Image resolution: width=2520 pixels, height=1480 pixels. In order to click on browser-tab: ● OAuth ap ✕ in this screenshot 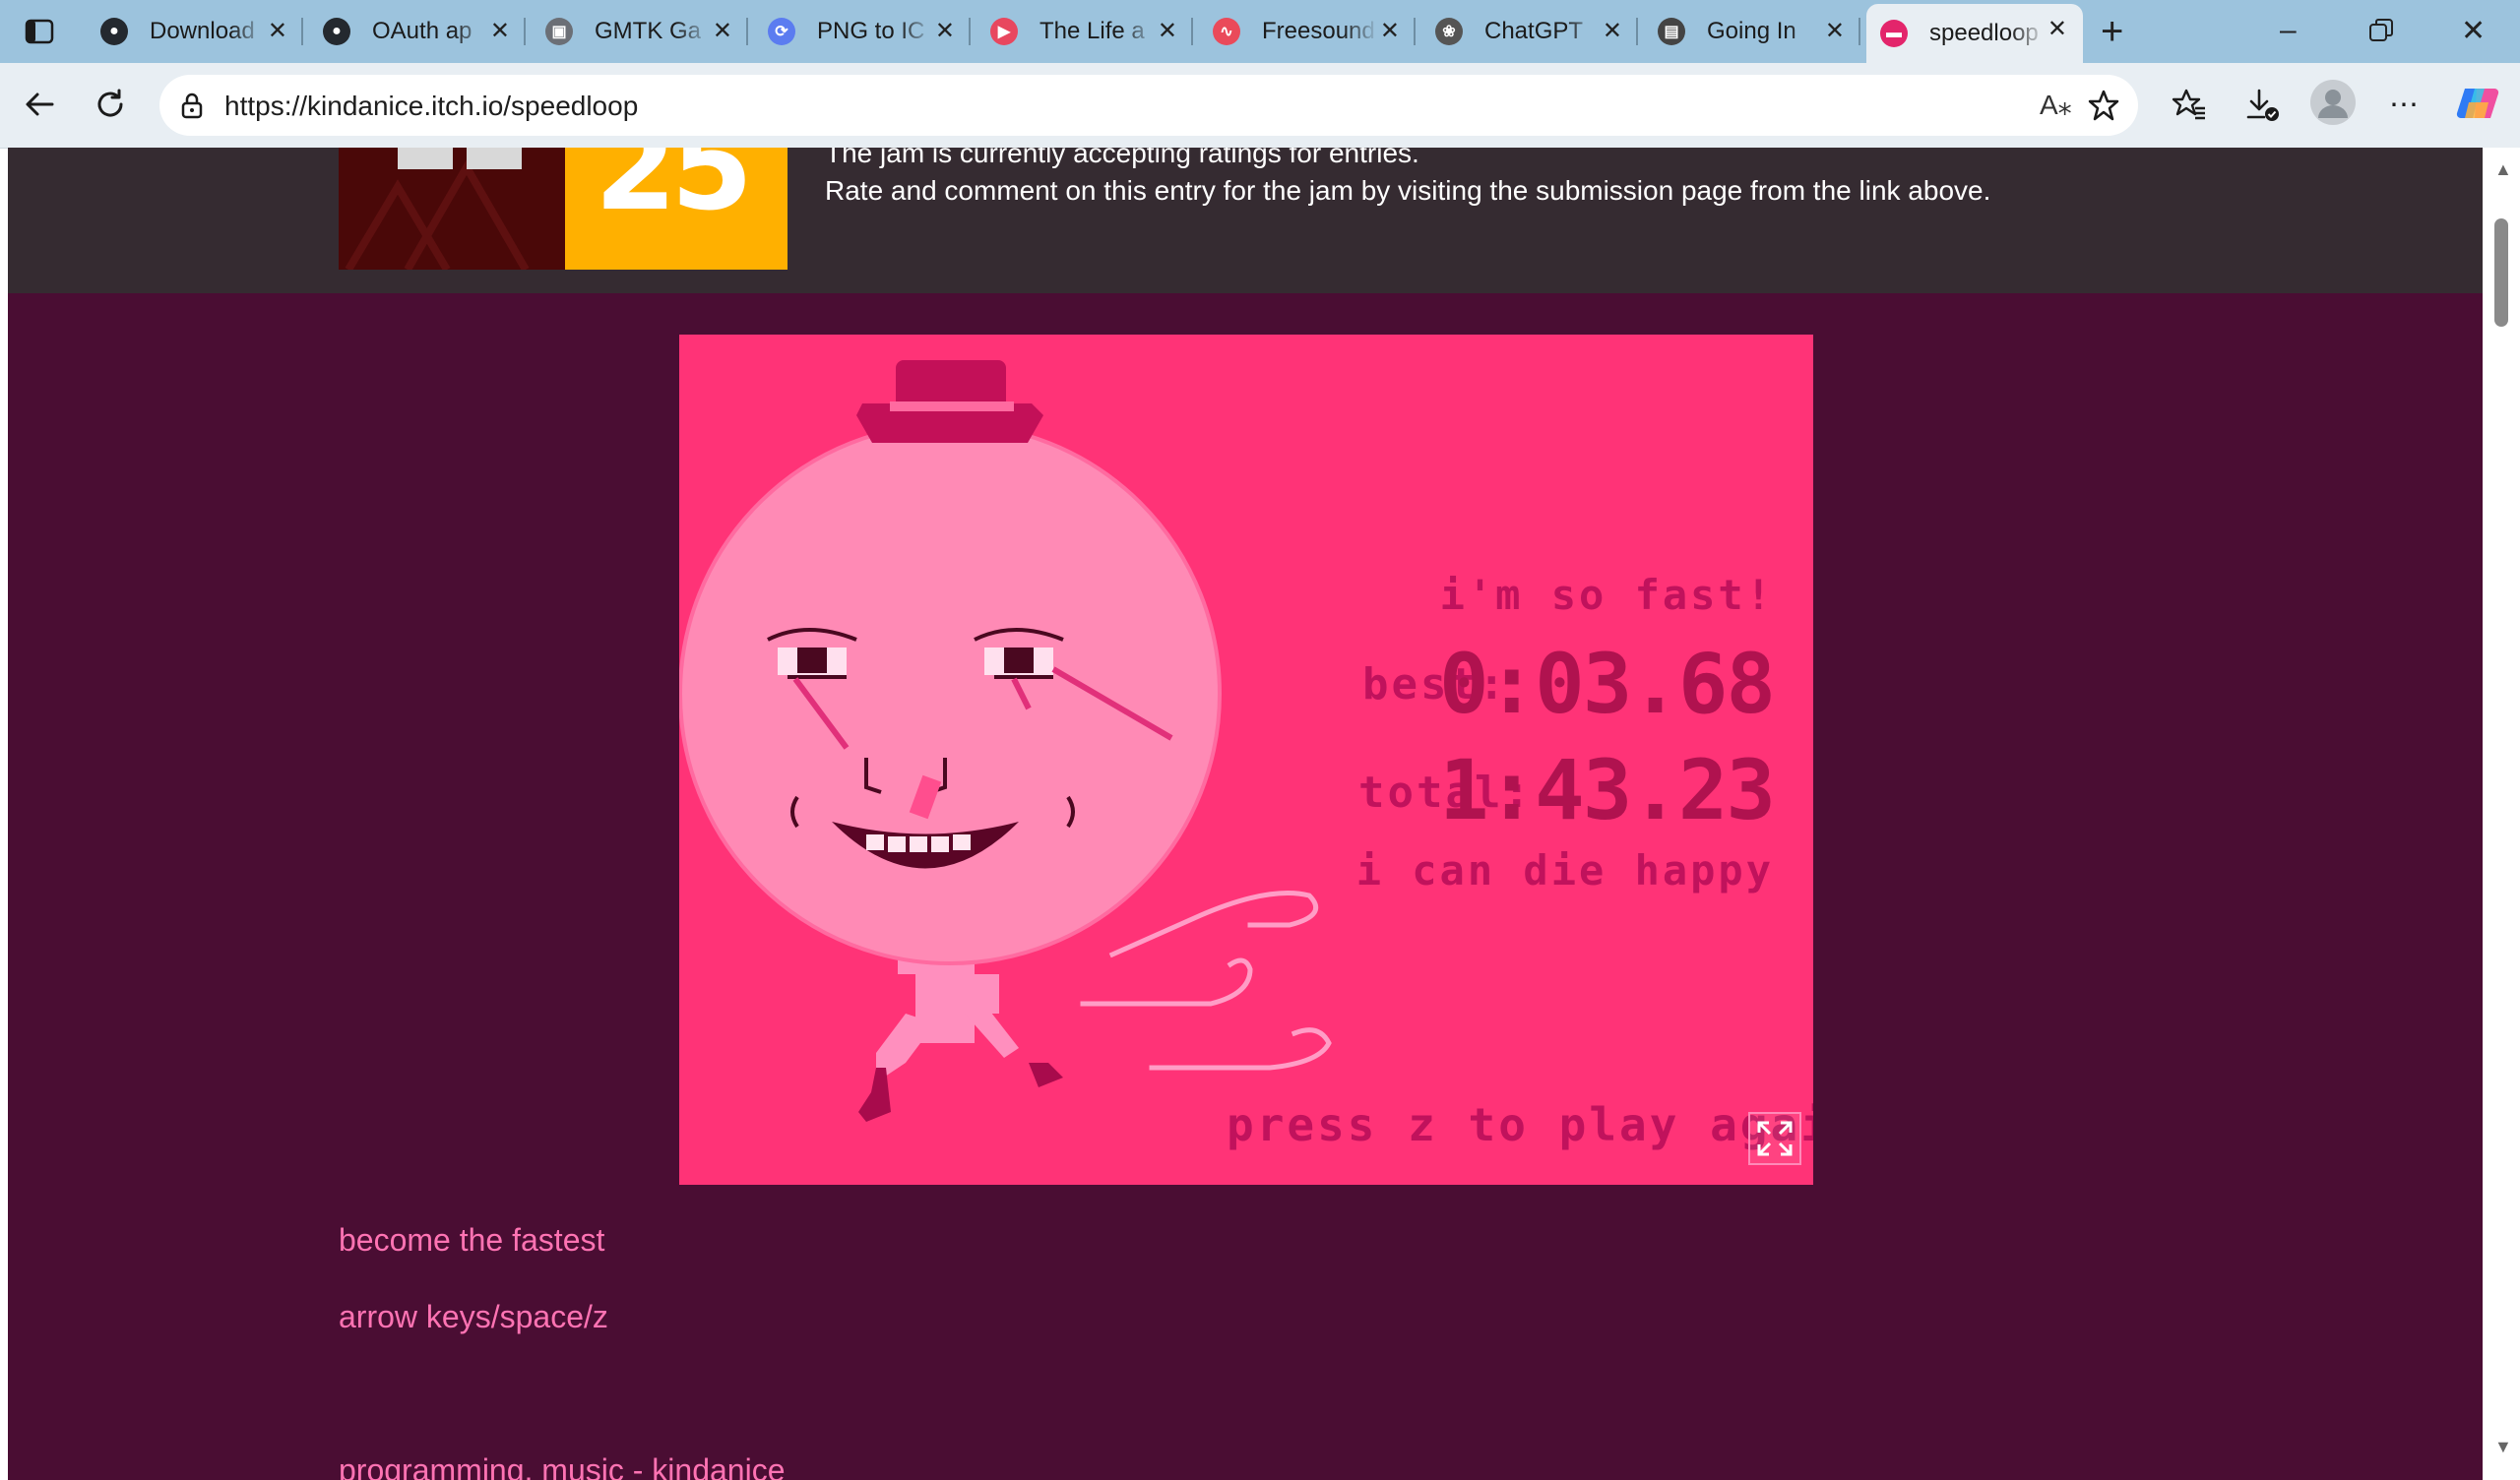, I will do `click(417, 31)`.